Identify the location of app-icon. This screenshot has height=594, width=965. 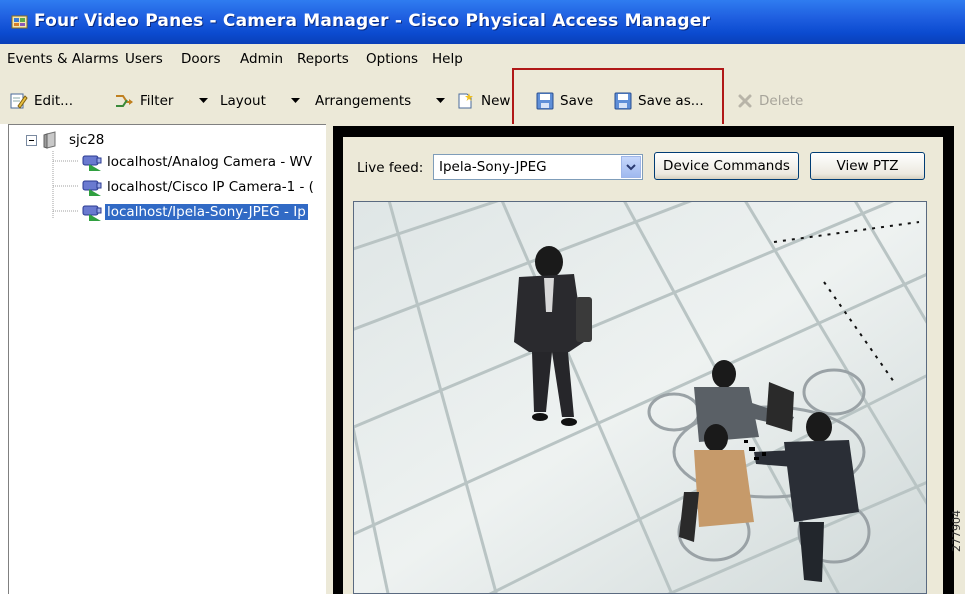
(19, 22).